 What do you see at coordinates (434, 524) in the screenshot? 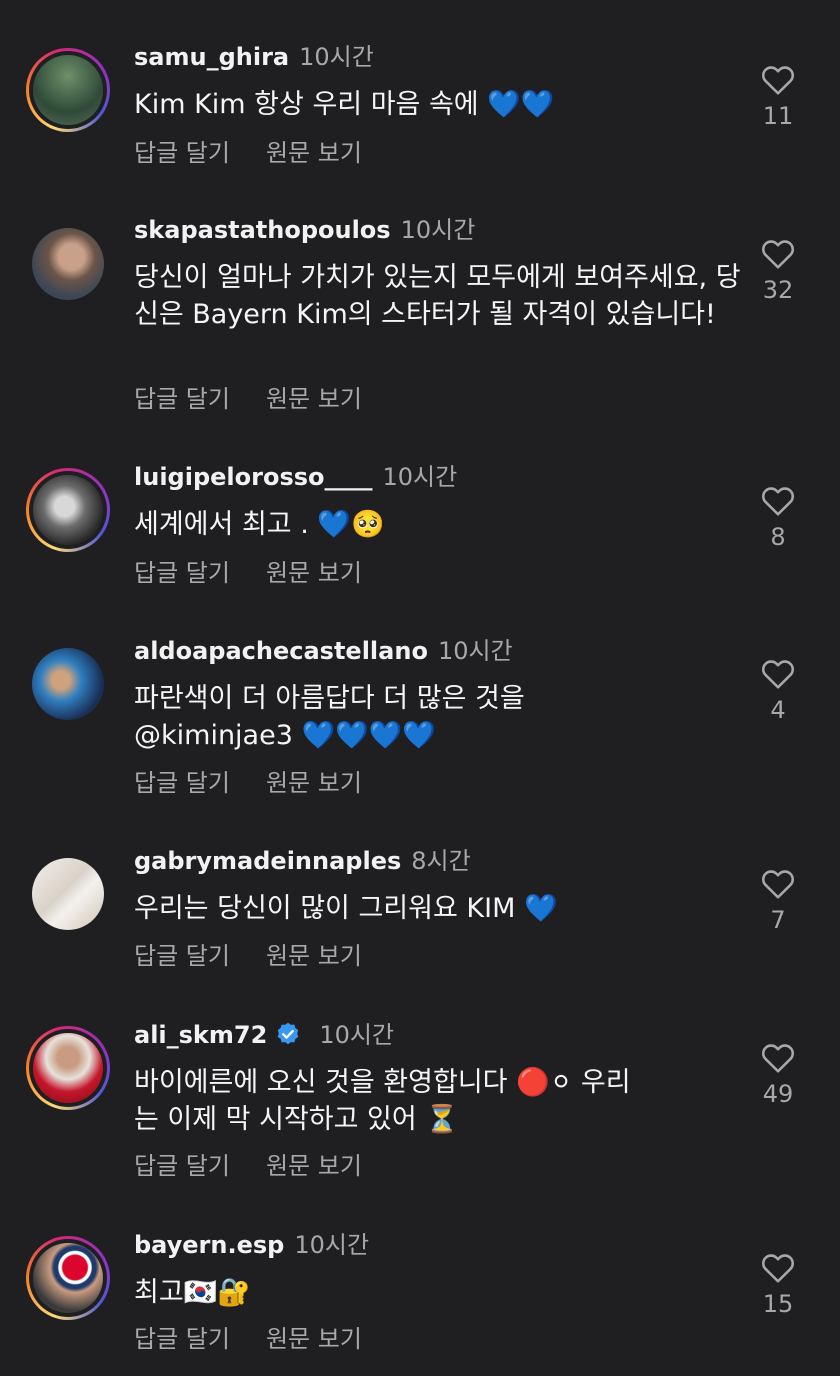
I see `comment-text: 세계에서 최고 . 💙🥺` at bounding box center [434, 524].